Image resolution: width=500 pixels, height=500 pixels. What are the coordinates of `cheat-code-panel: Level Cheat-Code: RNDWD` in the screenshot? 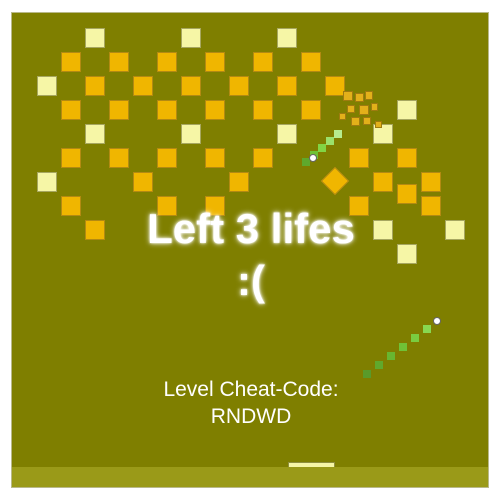 It's located at (251, 403).